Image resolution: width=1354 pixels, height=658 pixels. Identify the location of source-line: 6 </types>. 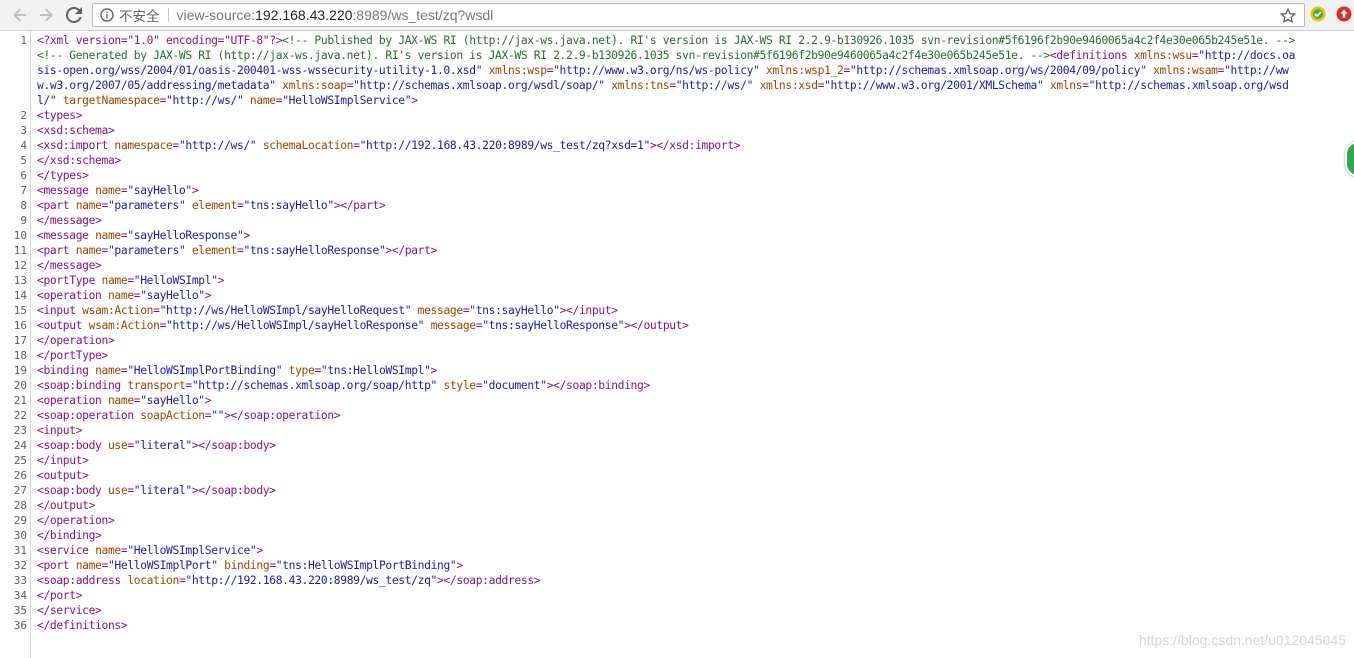
(677, 175).